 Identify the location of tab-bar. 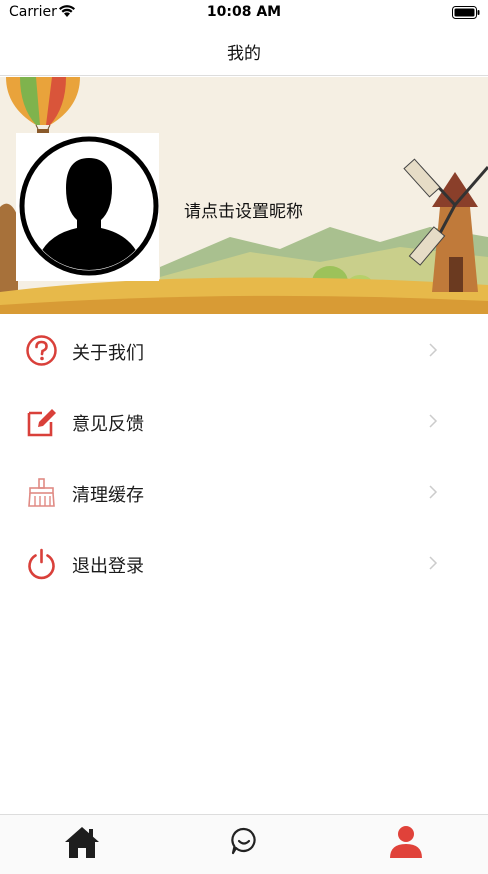
(244, 844).